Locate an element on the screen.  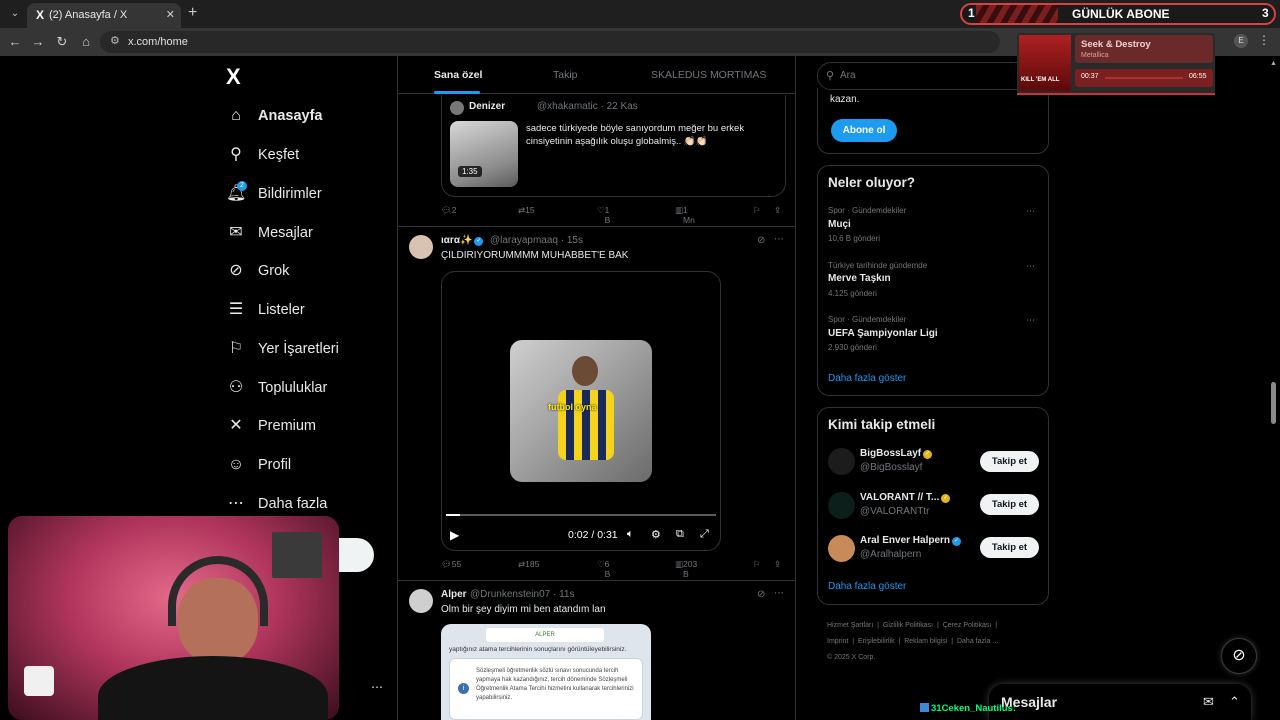
account-more-icon: ⋯ is located at coordinates (377, 687).